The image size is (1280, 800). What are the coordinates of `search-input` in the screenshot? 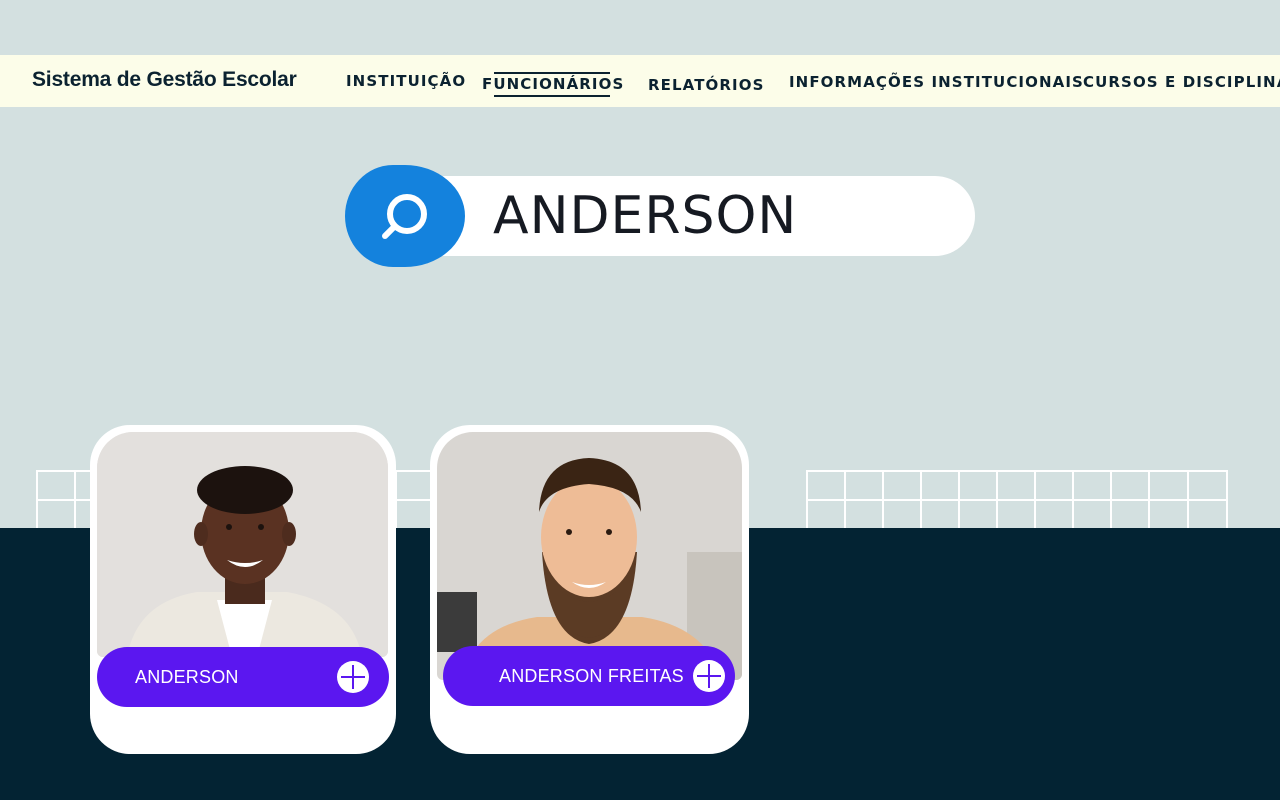 It's located at (723, 216).